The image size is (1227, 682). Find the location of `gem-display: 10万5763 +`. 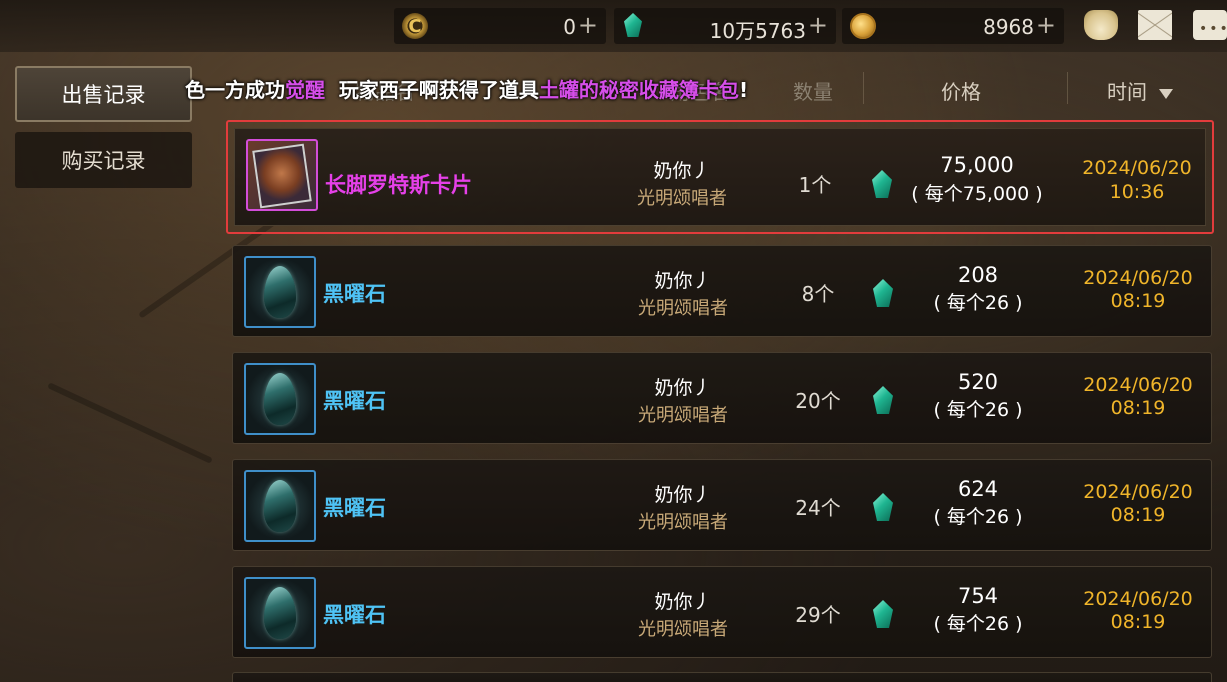

gem-display: 10万5763 + is located at coordinates (725, 26).